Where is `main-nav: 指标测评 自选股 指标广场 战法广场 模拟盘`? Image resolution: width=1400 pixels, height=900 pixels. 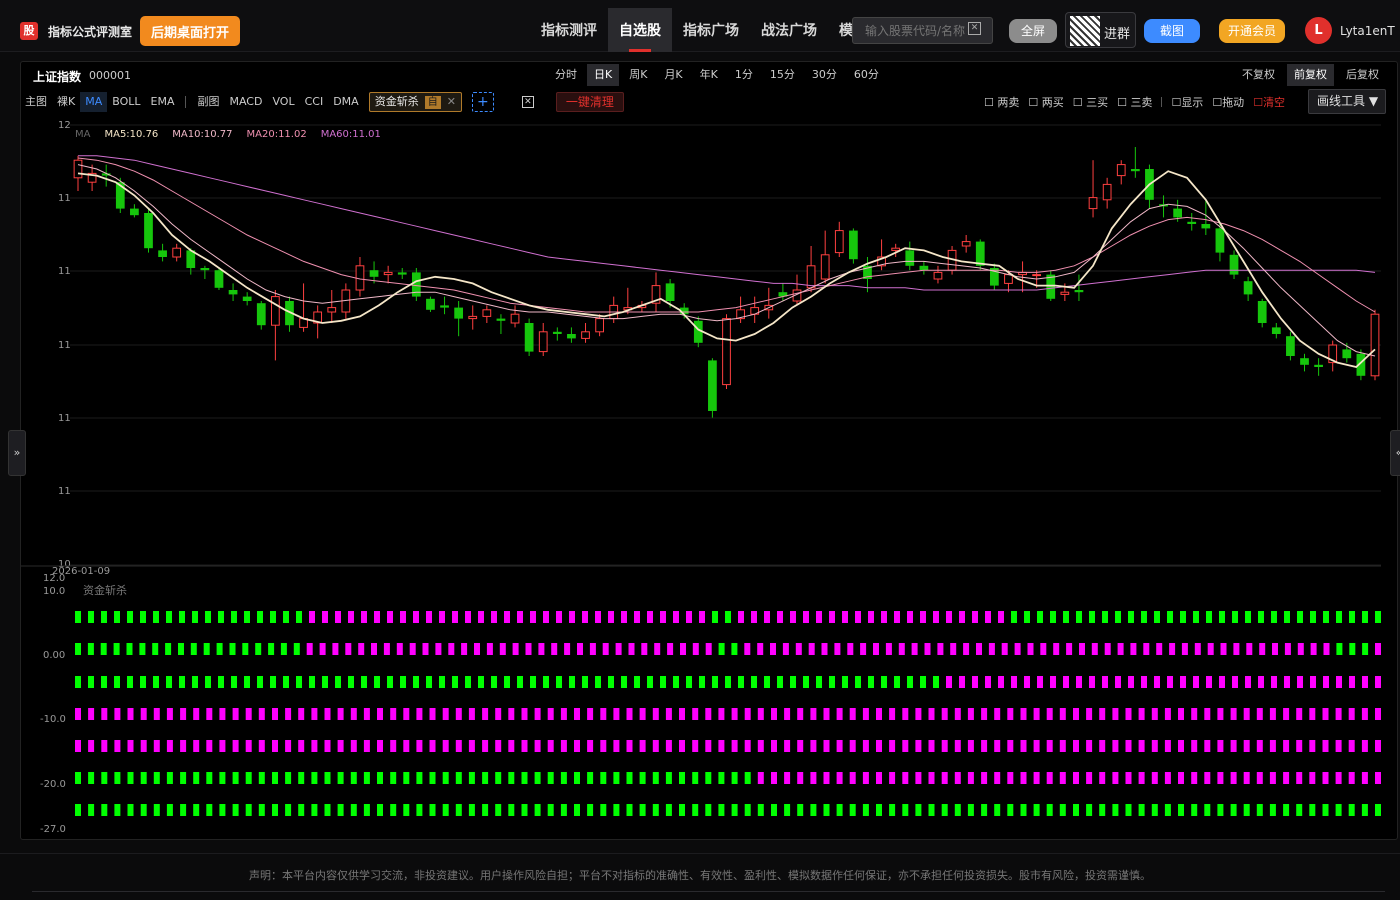 main-nav: 指标测评 自选股 指标广场 战法广场 模拟盘 is located at coordinates (711, 30).